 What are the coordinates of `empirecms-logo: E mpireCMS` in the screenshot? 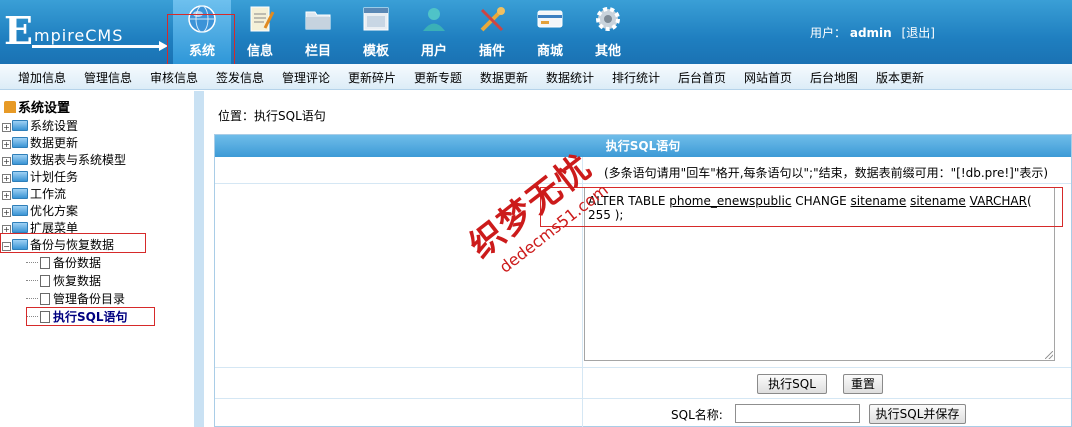 It's located at (86, 30).